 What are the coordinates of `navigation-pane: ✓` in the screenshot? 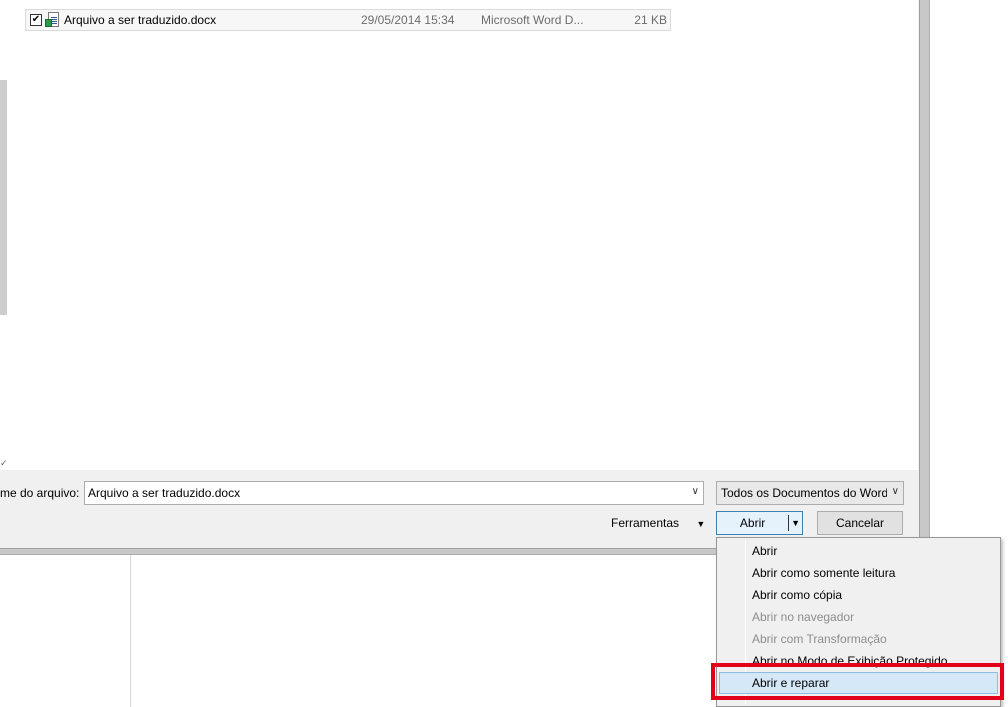 It's located at (4, 235).